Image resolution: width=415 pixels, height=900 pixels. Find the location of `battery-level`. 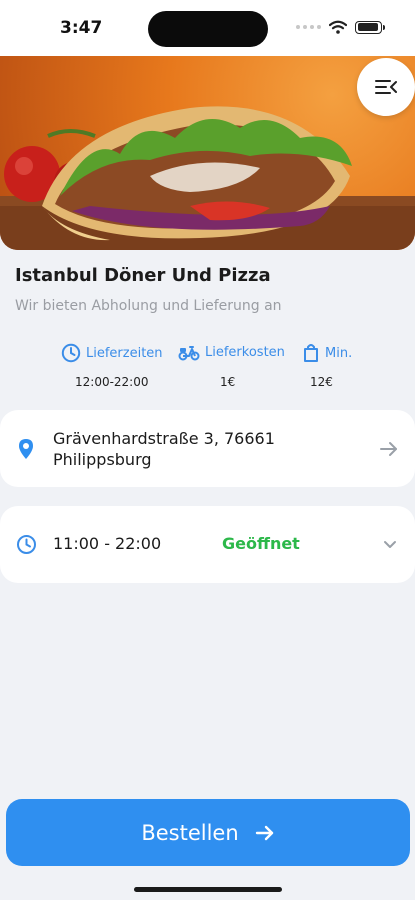

battery-level is located at coordinates (368, 27).